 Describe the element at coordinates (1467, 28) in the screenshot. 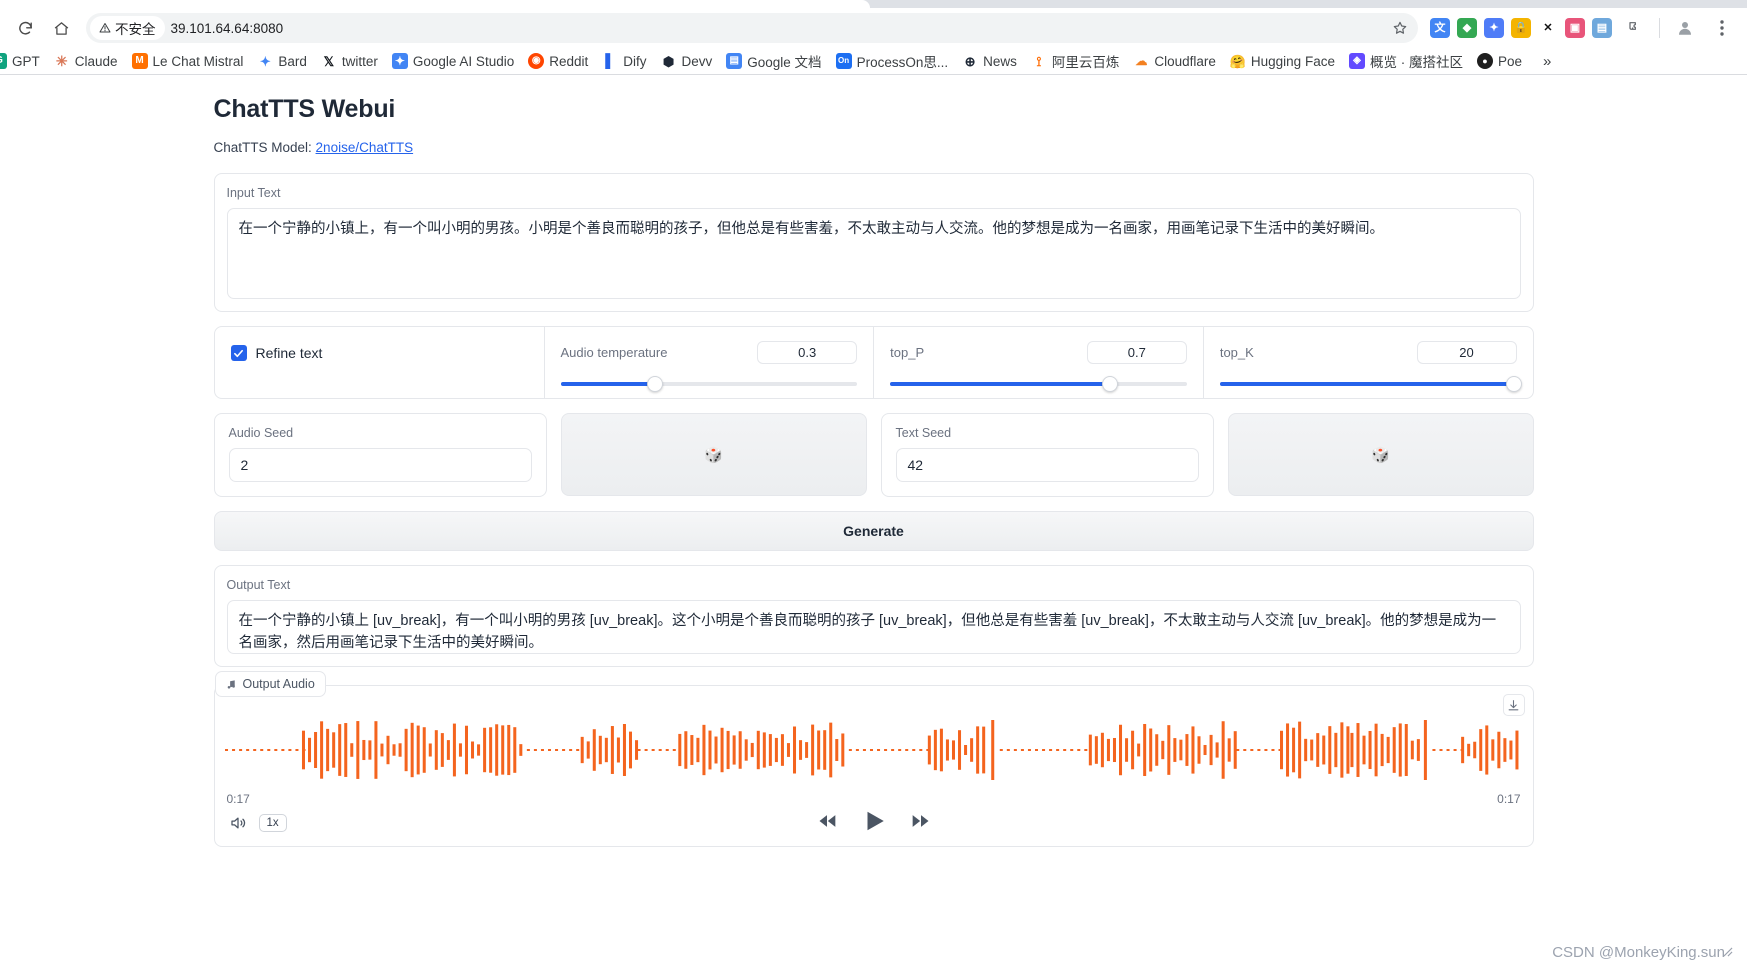

I see `green-extension-icon: ◆` at that location.